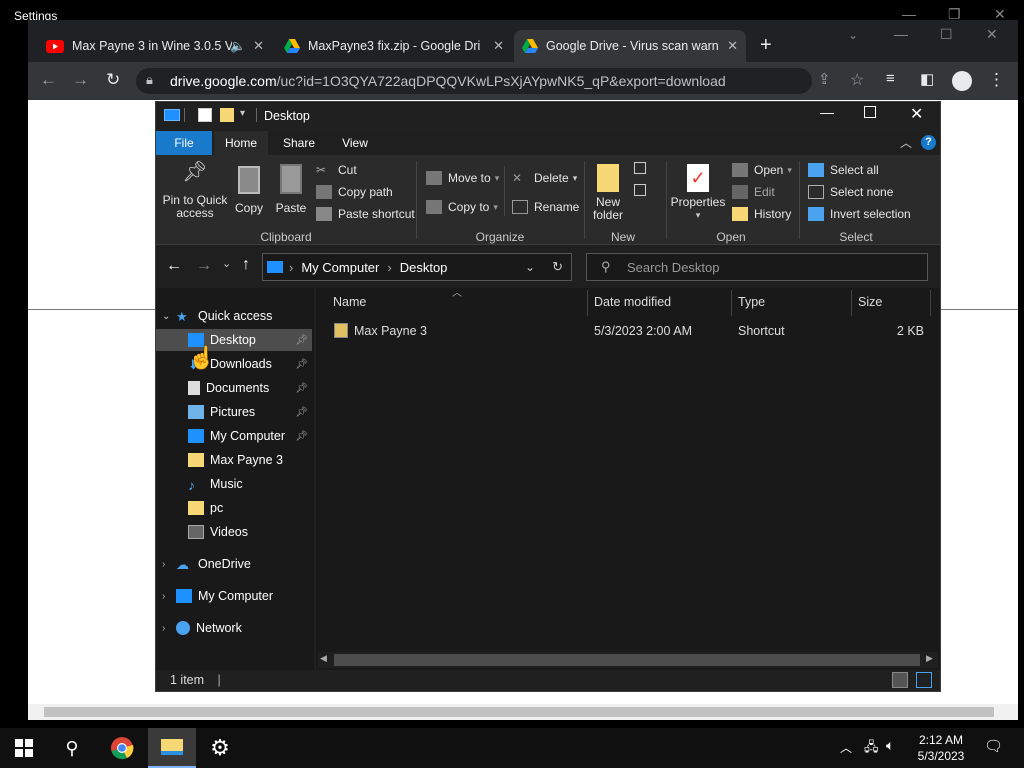  I want to click on clock: 2:12 AM 5/3/2023, so click(941, 748).